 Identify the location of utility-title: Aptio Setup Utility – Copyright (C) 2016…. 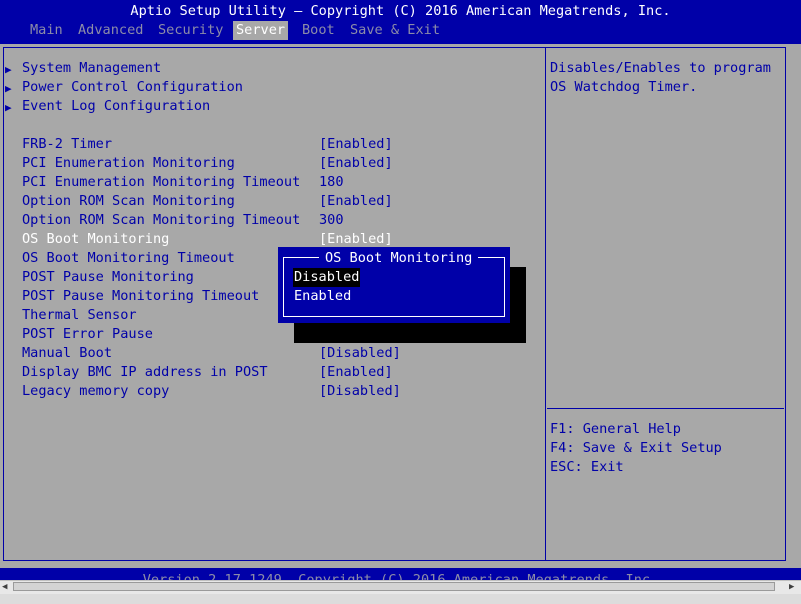
(400, 11).